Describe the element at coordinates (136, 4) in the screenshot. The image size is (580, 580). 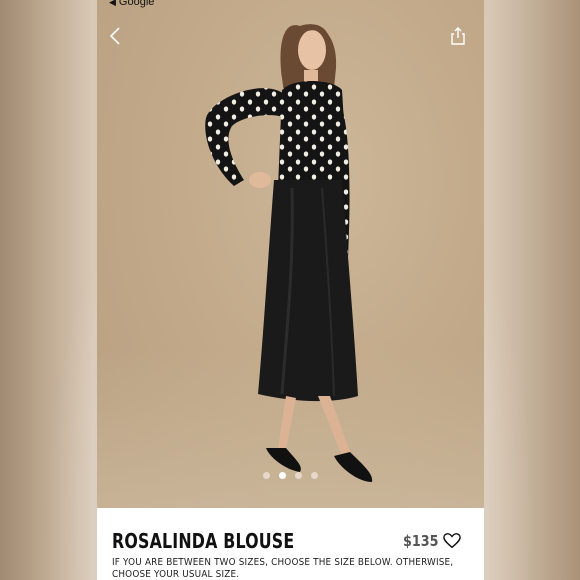
I see `status-back-label: Google` at that location.